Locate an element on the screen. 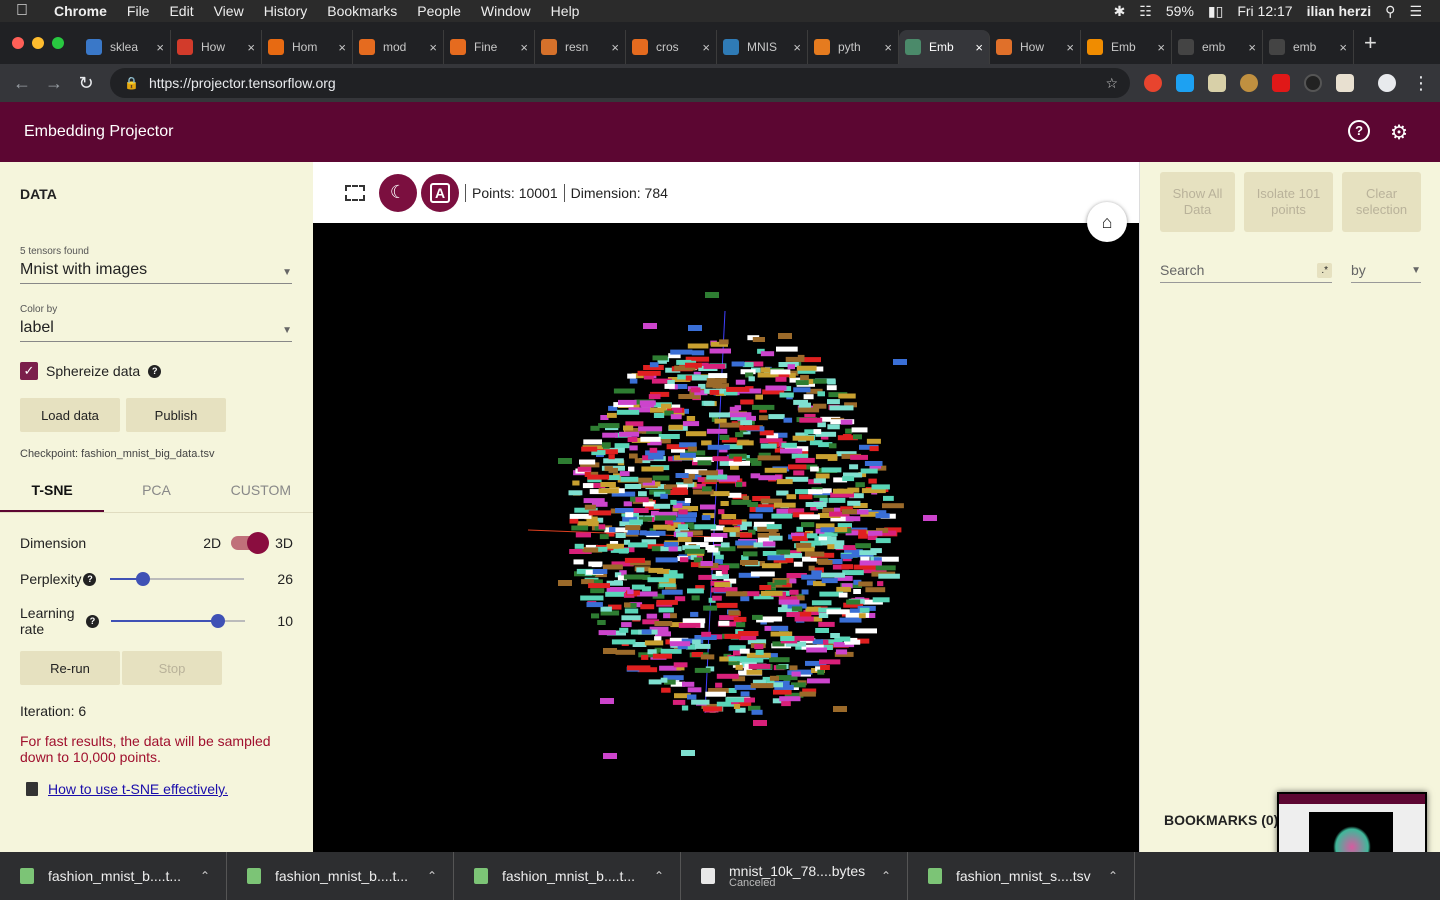  browser-tab: sklea × is located at coordinates (125, 47).